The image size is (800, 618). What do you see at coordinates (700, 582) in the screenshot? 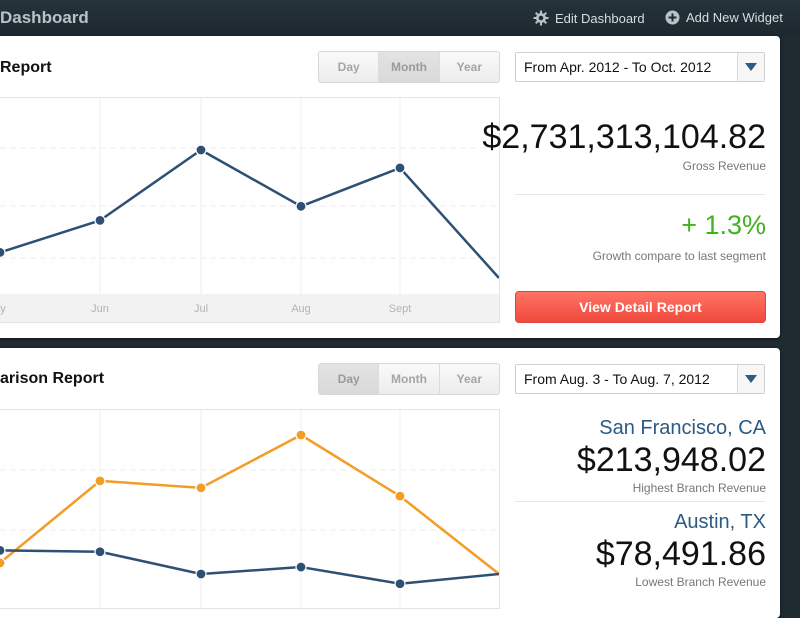
I see `lowest-branch-label: Lowest Branch Revenue` at bounding box center [700, 582].